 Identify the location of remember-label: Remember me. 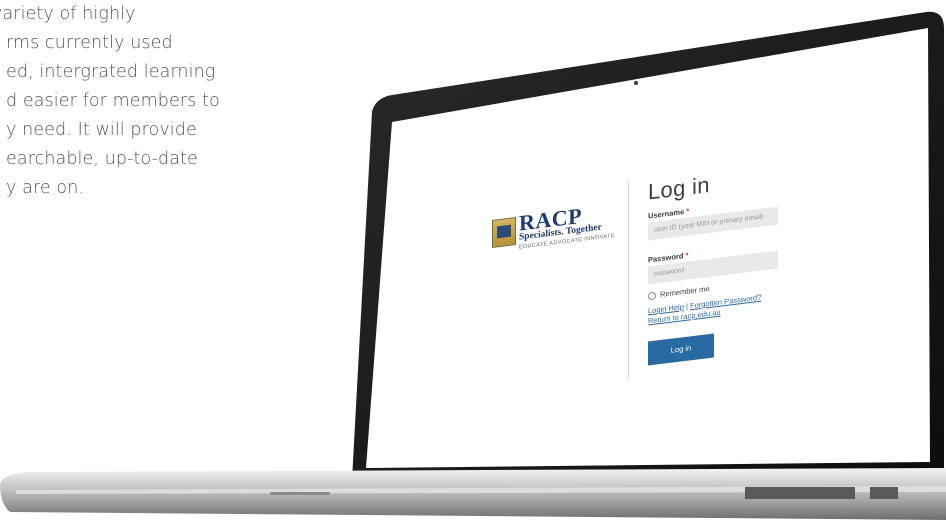
(685, 291).